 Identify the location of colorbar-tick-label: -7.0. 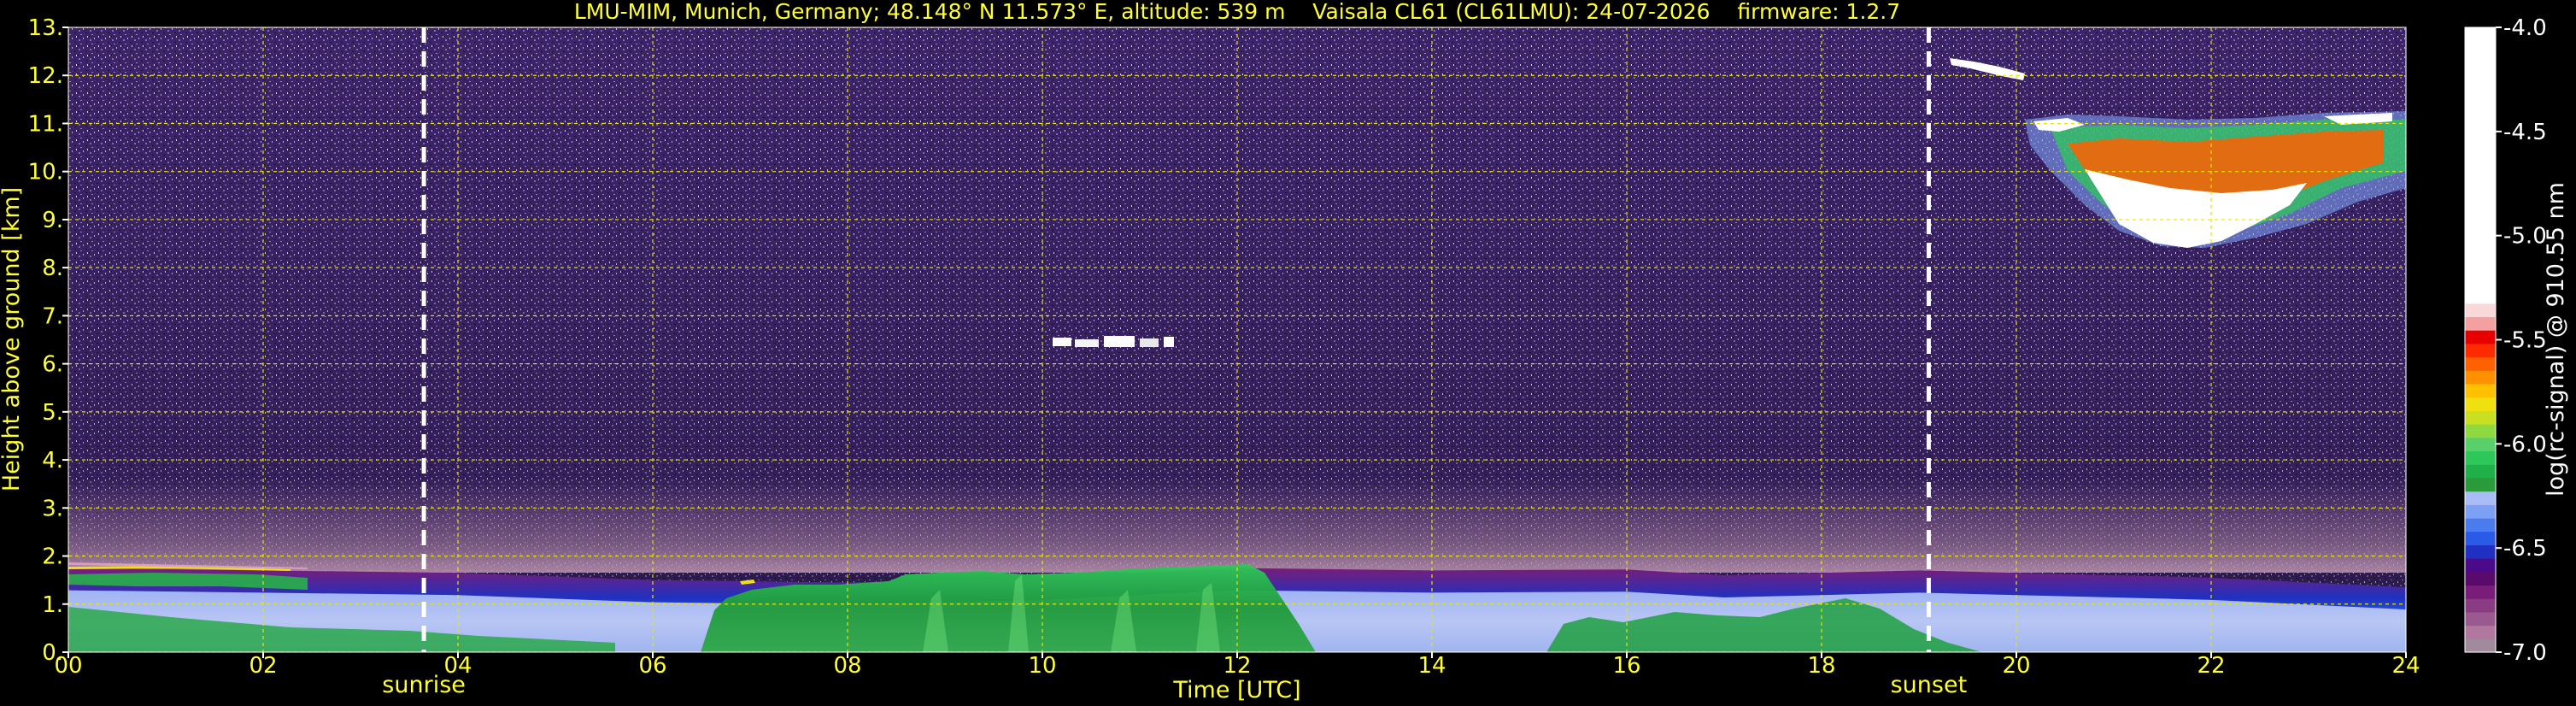
(2525, 653).